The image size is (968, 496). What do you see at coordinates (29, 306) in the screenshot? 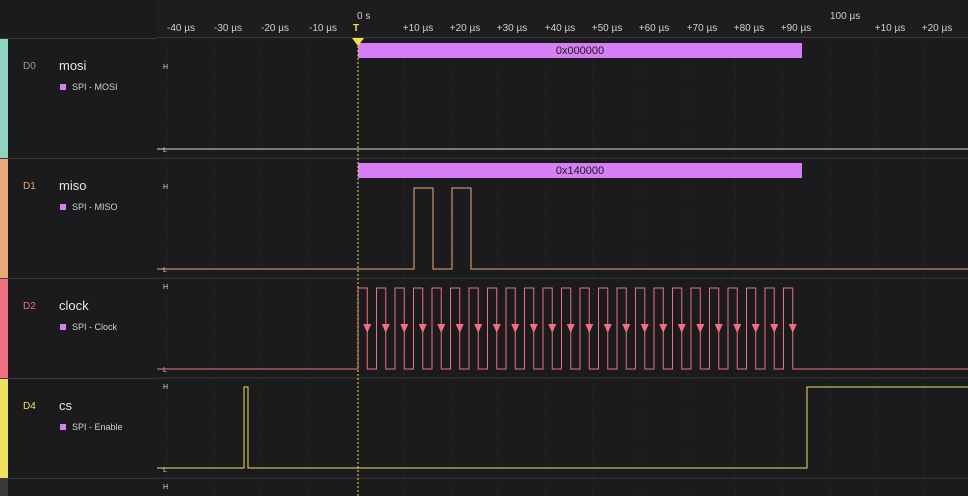
I see `channel-id: D2` at bounding box center [29, 306].